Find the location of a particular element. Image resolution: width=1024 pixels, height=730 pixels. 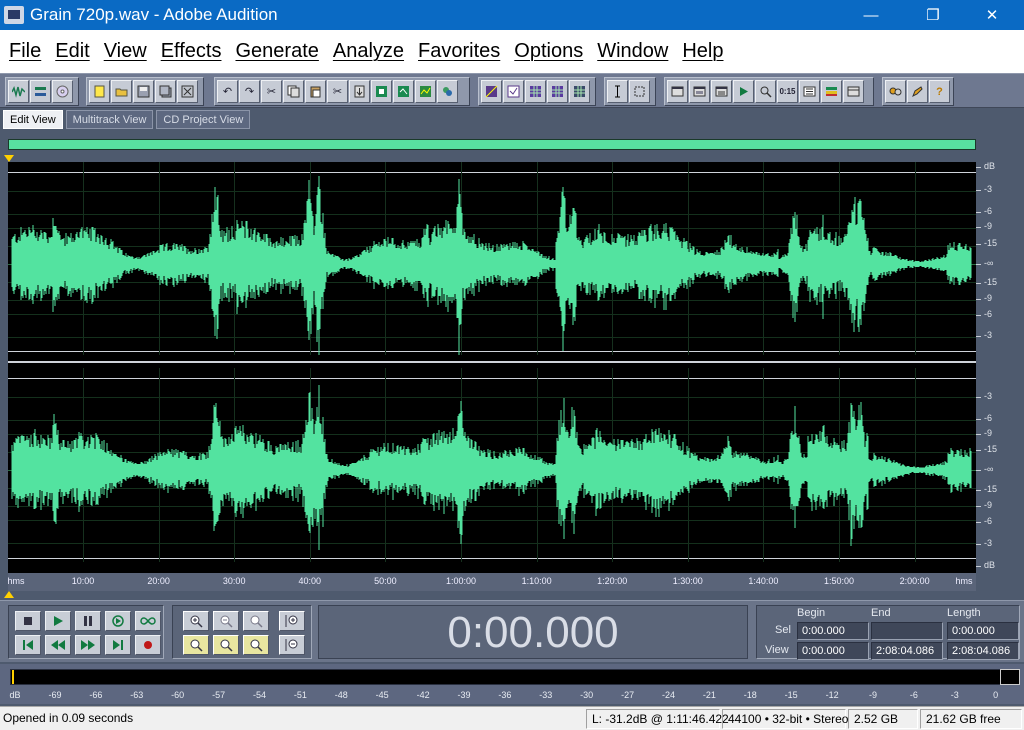

window3-icon is located at coordinates (721, 91).